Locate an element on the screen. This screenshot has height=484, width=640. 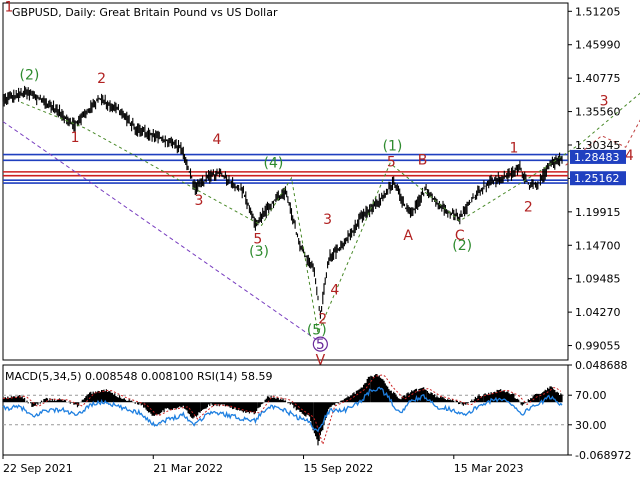
wave-label: B is located at coordinates (423, 161).